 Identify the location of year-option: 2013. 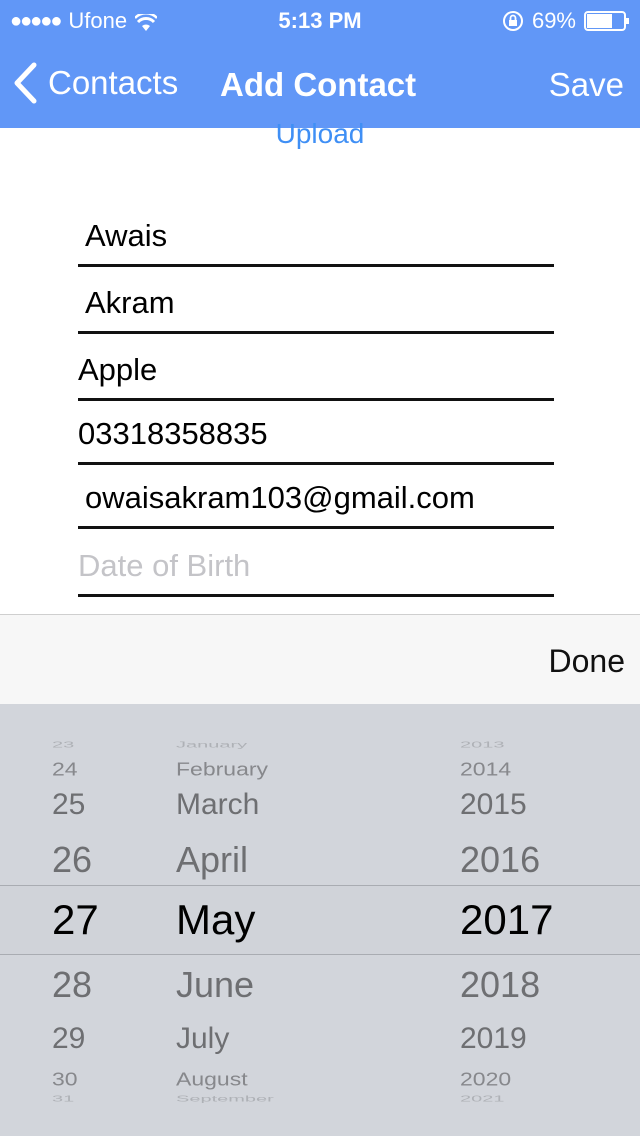
(482, 745).